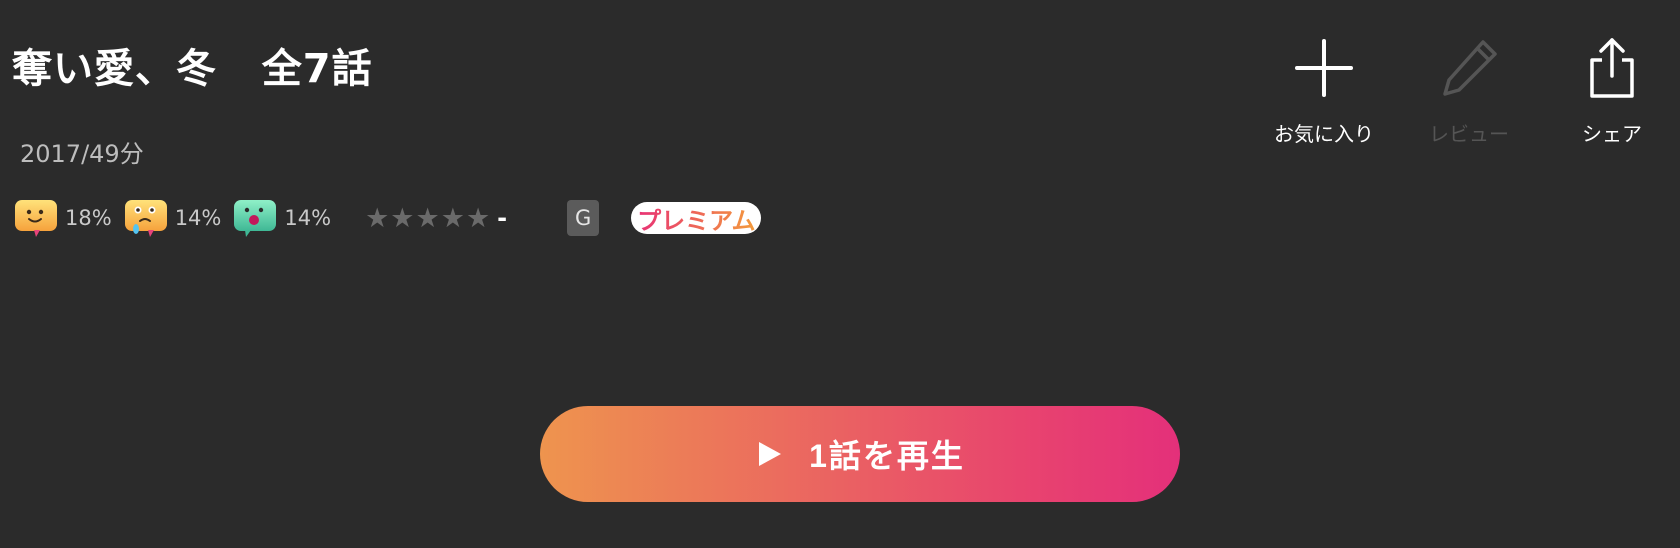  I want to click on premium-label: プレミアム, so click(696, 218).